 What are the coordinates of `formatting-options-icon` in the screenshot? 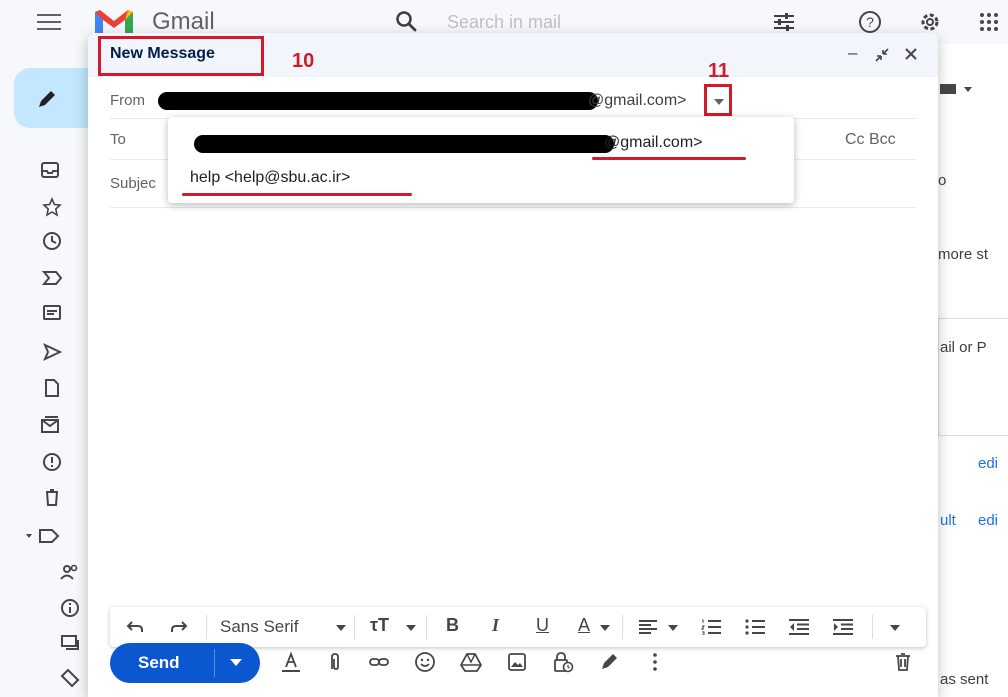 It's located at (291, 662).